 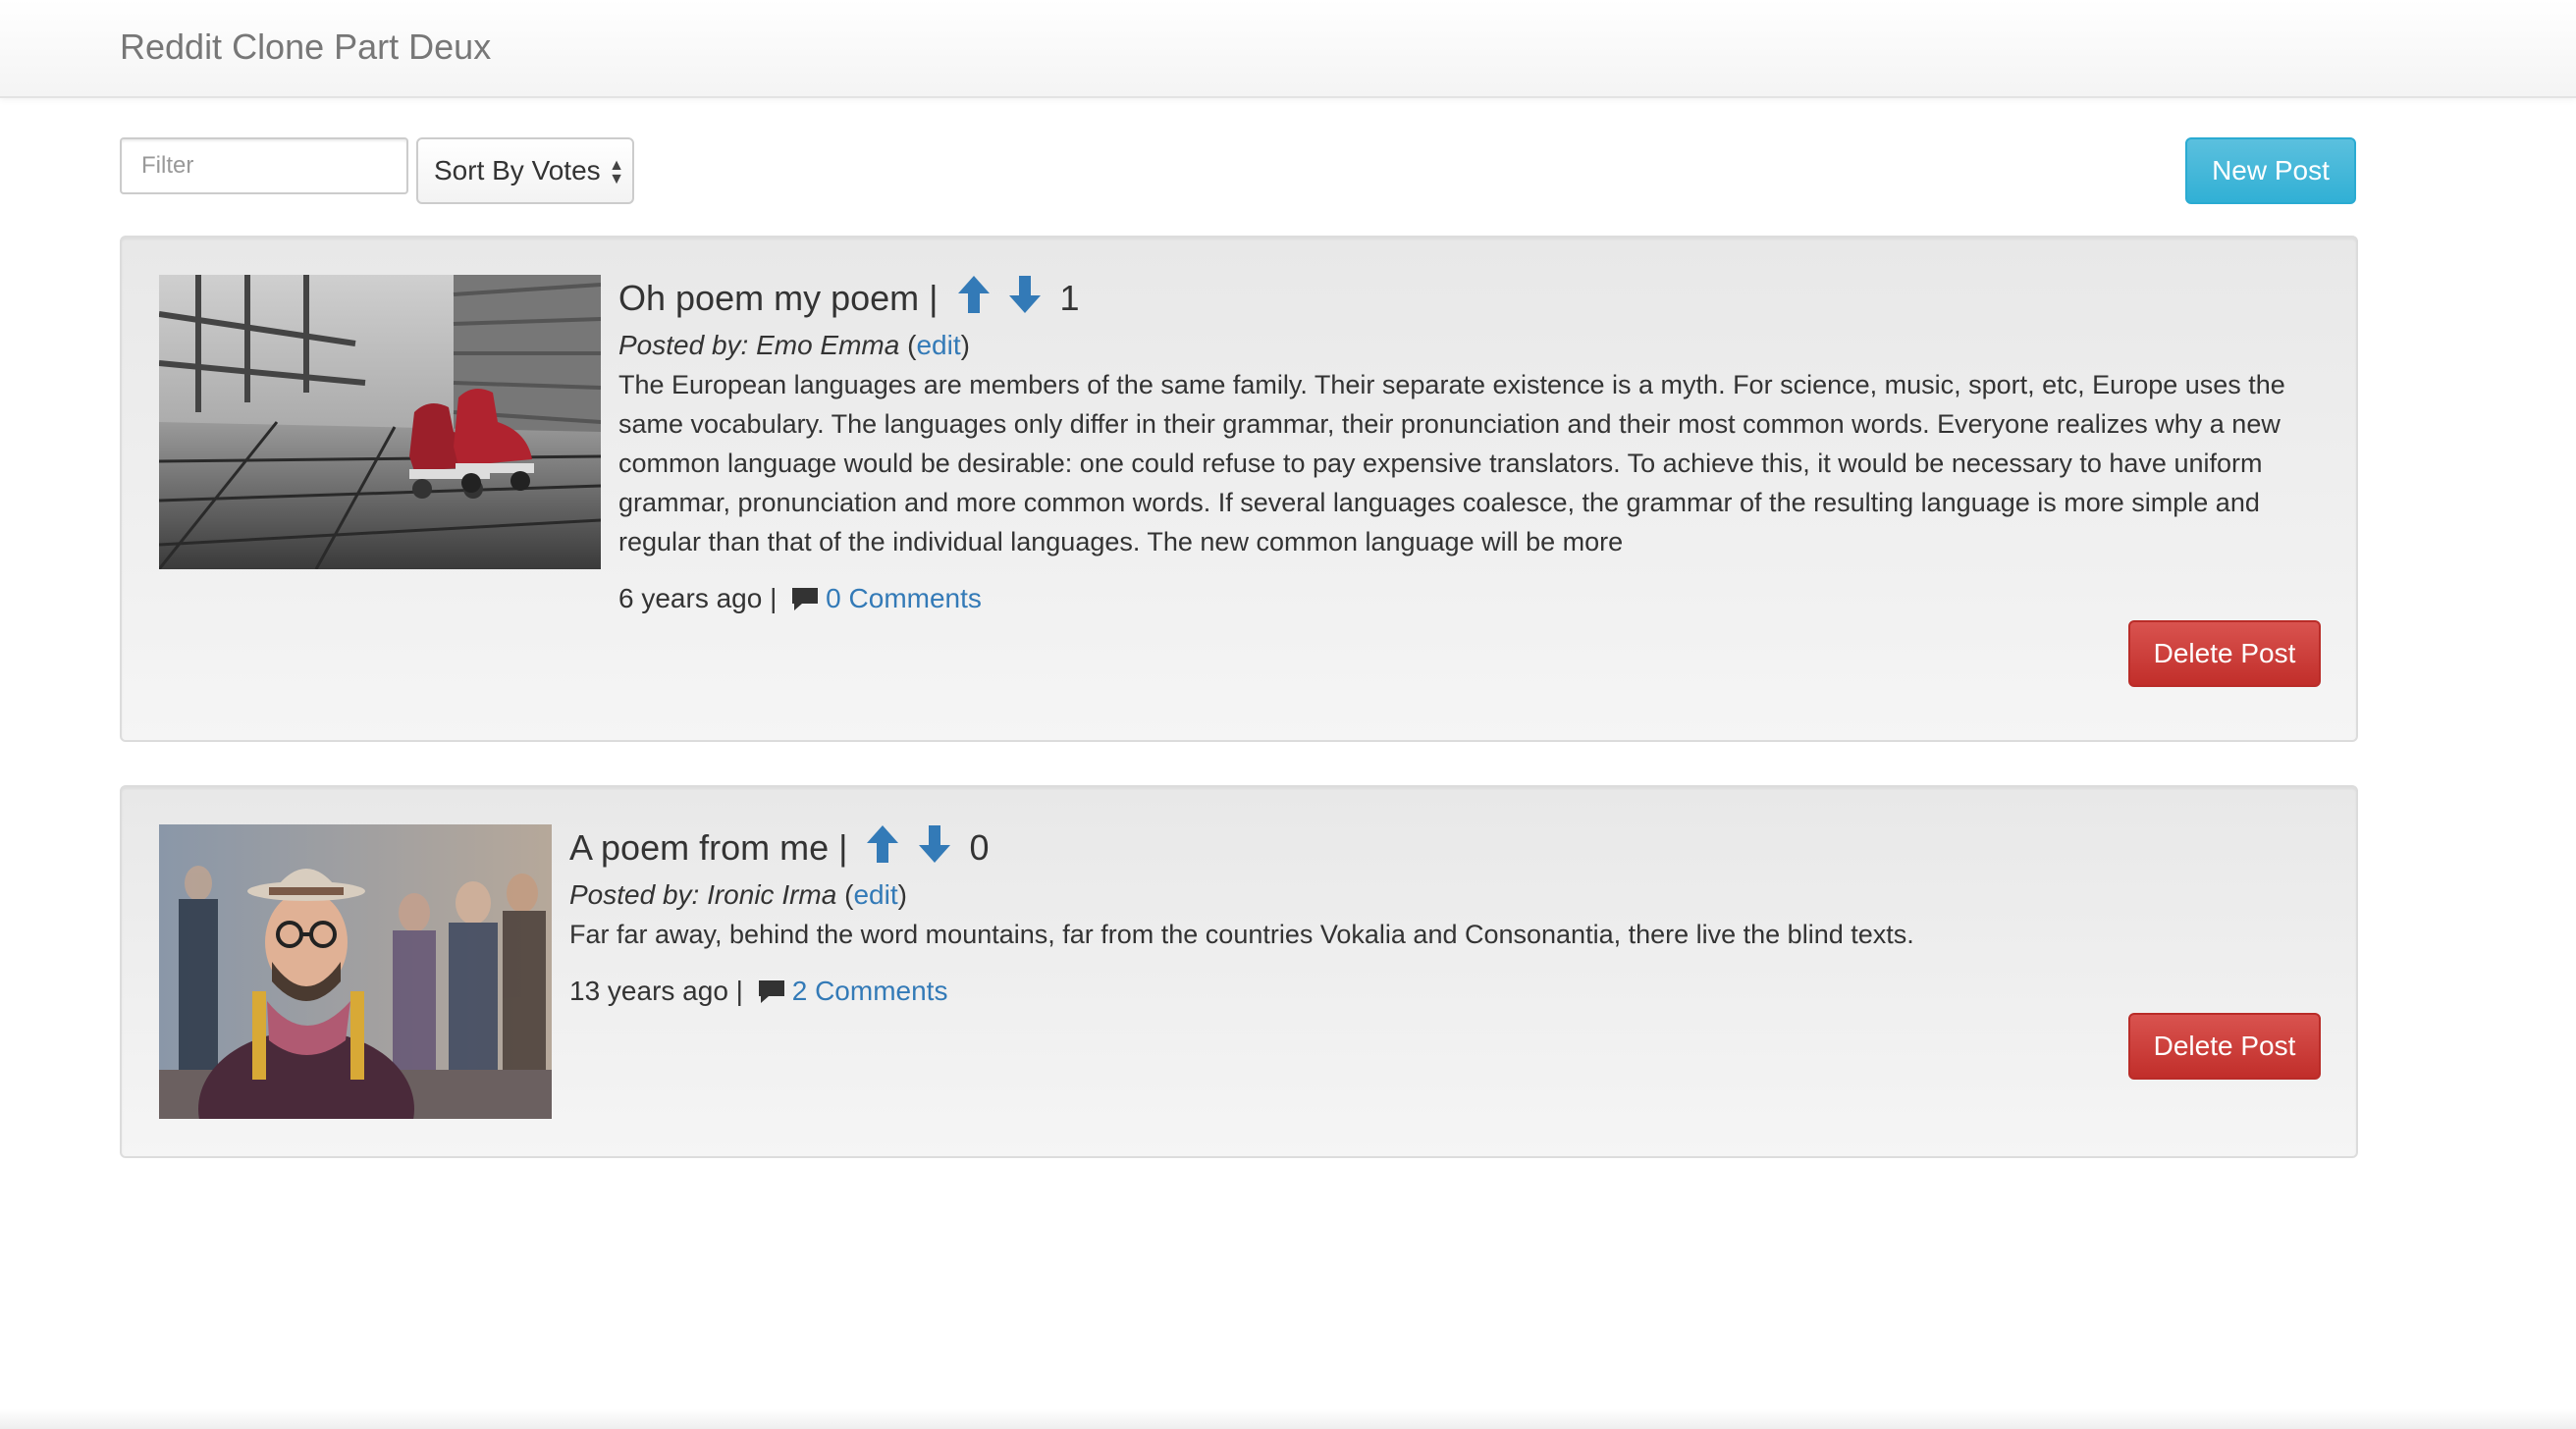 I want to click on man-in-crowd-image, so click(x=355, y=971).